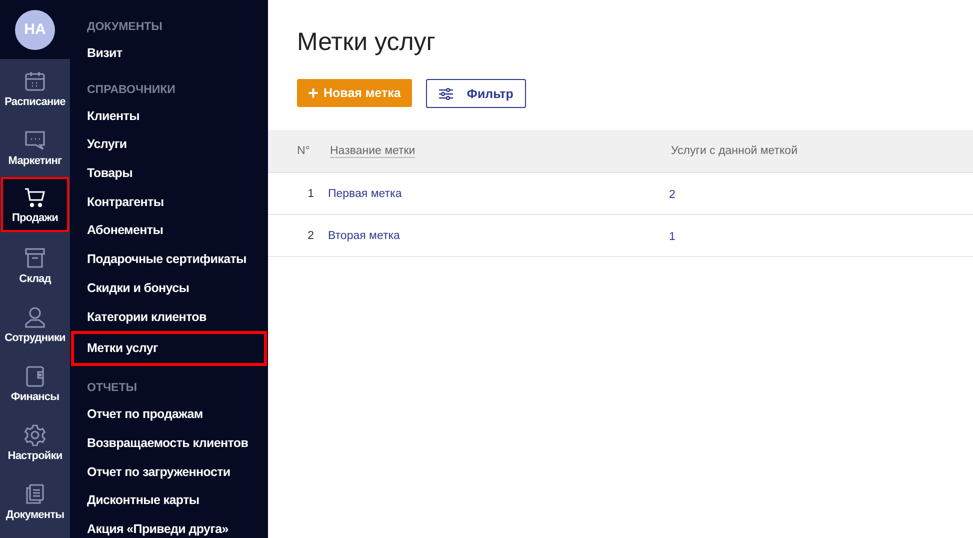 The width and height of the screenshot is (973, 538). Describe the element at coordinates (169, 231) in the screenshot. I see `menu-item: Абонементы` at that location.